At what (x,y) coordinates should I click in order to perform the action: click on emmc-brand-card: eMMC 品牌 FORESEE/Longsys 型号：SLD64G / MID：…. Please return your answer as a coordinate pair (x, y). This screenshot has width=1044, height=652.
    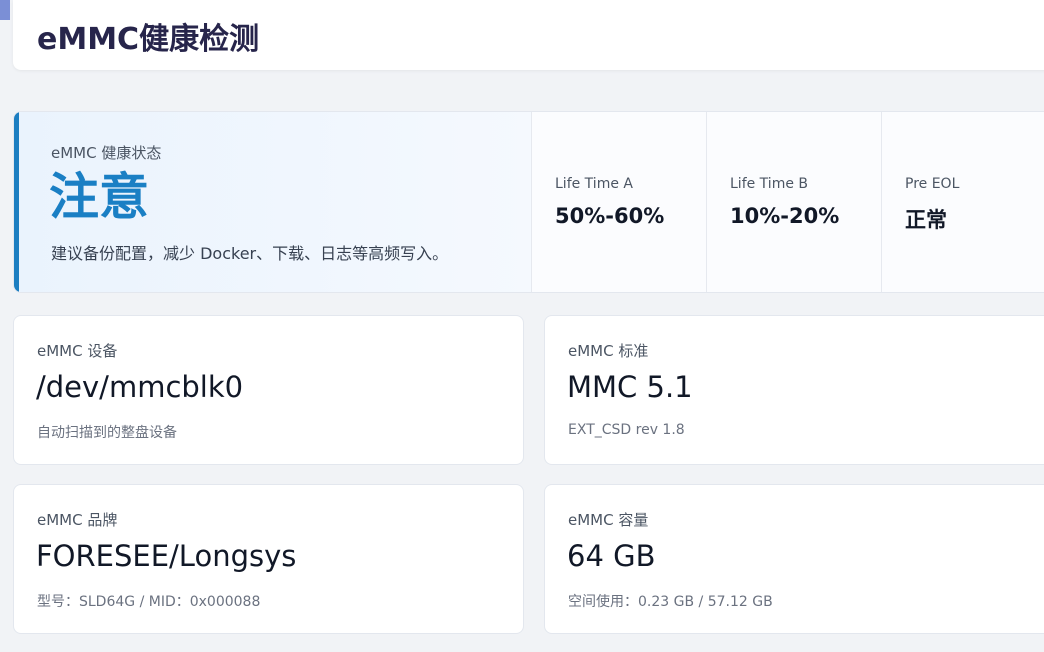
    Looking at the image, I should click on (268, 559).